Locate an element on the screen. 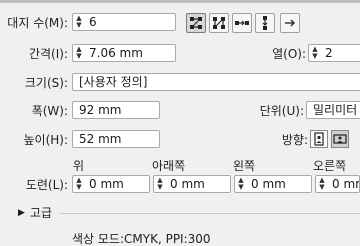  columns-label: 열(O): is located at coordinates (289, 54).